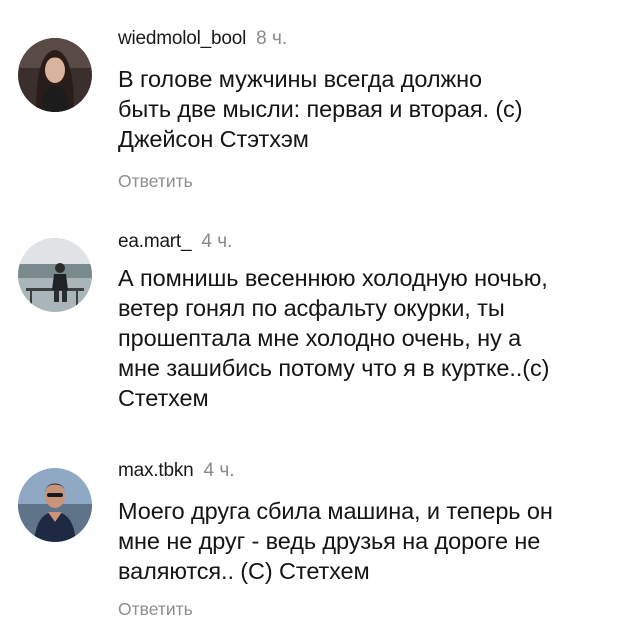  I want to click on username: max.tbkn, so click(156, 470).